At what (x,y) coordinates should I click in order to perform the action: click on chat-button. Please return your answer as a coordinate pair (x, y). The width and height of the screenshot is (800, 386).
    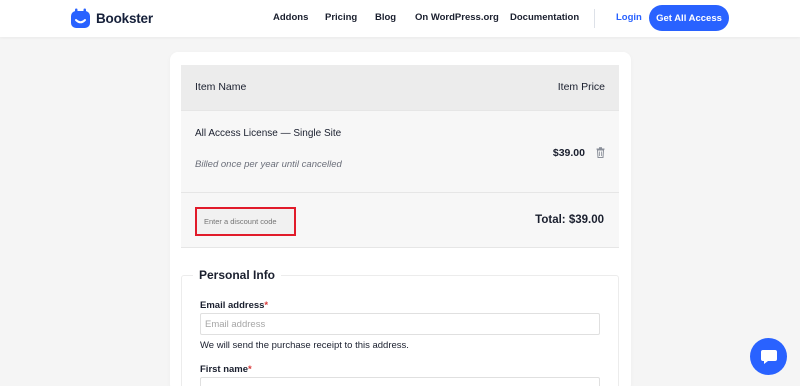
    Looking at the image, I should click on (768, 356).